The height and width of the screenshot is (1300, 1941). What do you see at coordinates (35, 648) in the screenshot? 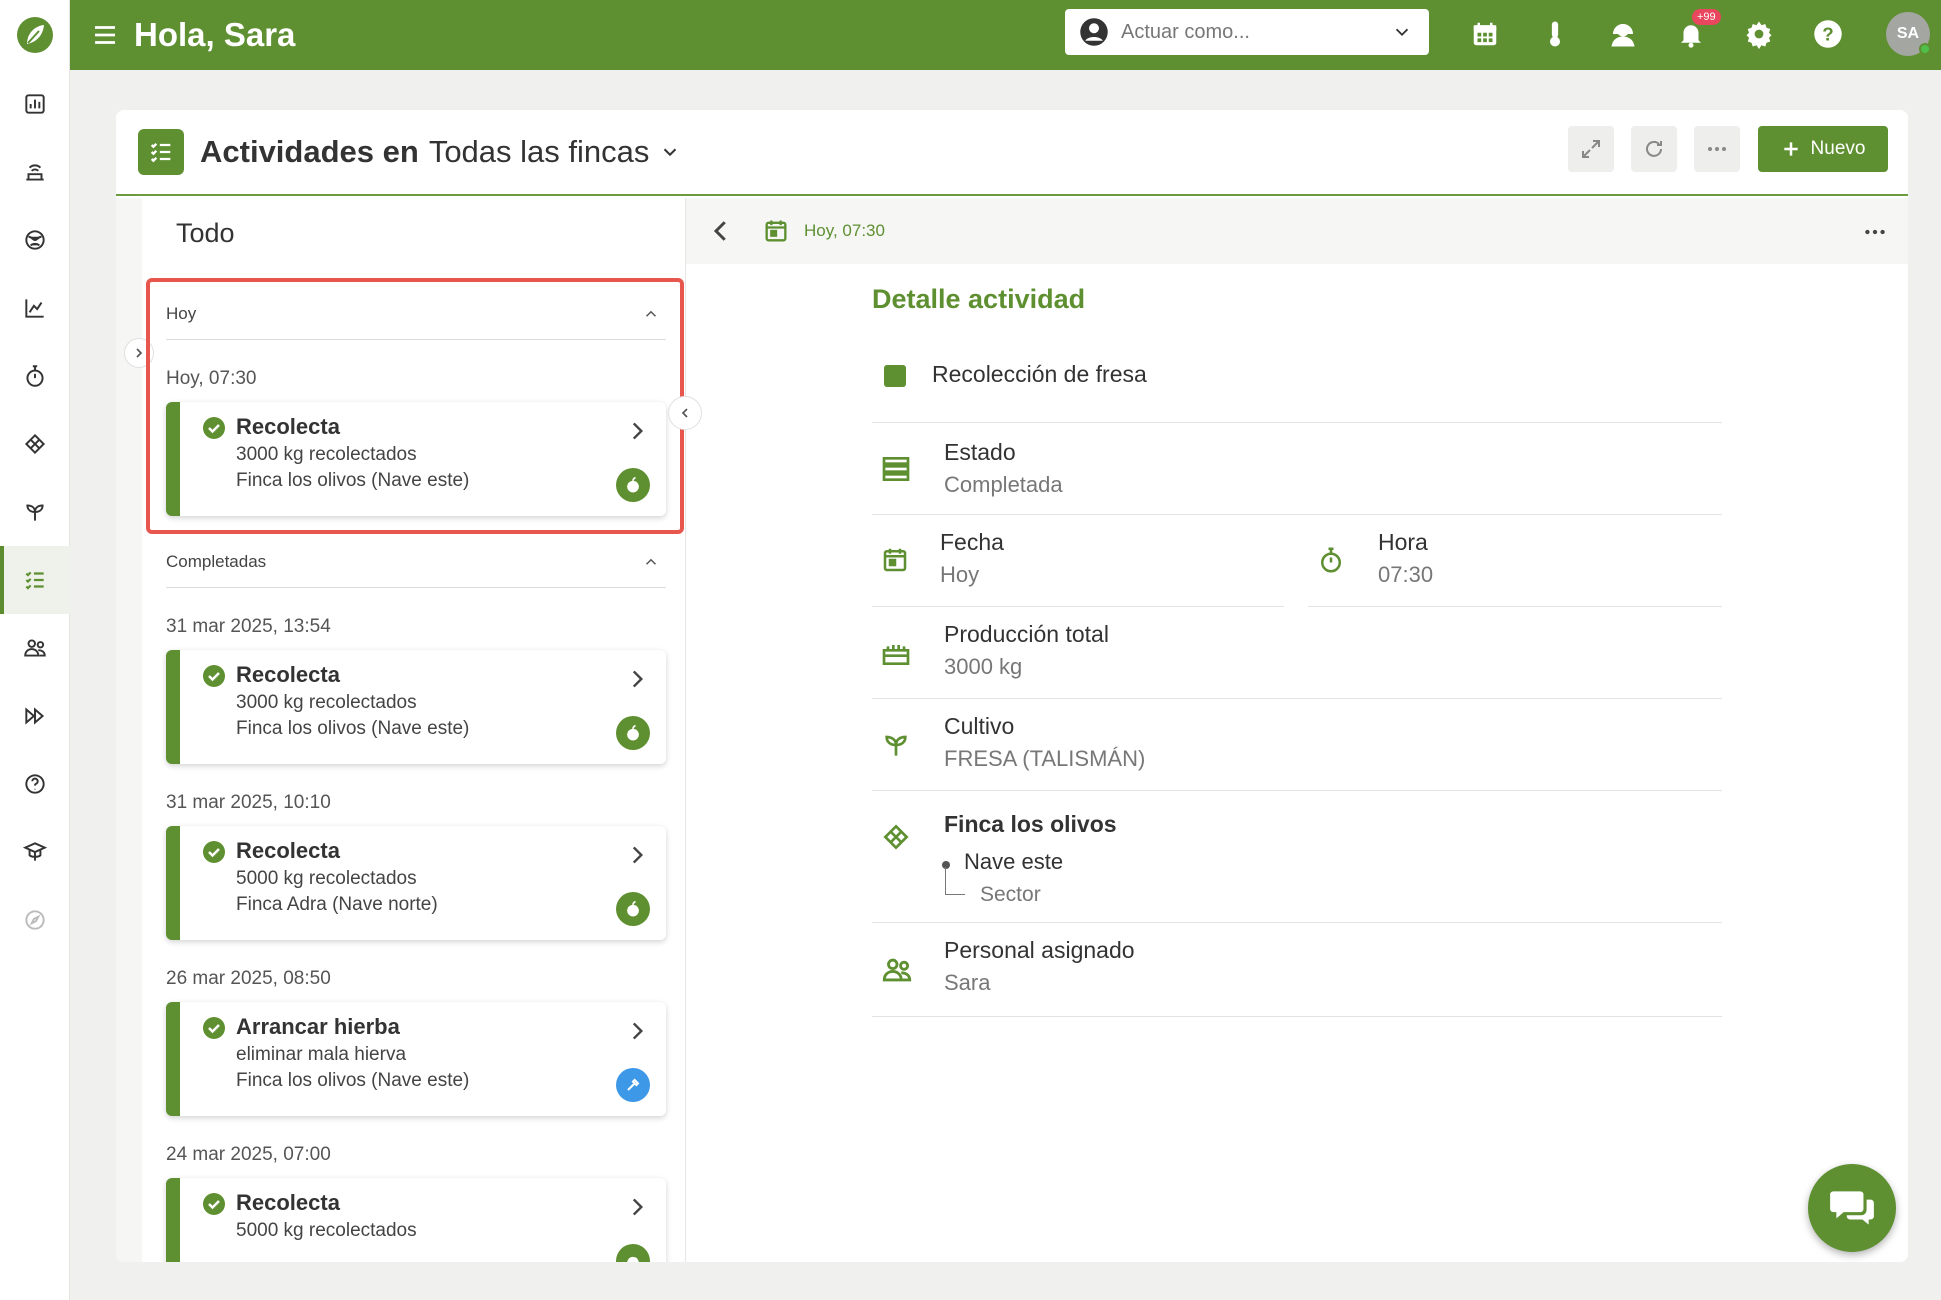
I see `sidebar-item-staff` at bounding box center [35, 648].